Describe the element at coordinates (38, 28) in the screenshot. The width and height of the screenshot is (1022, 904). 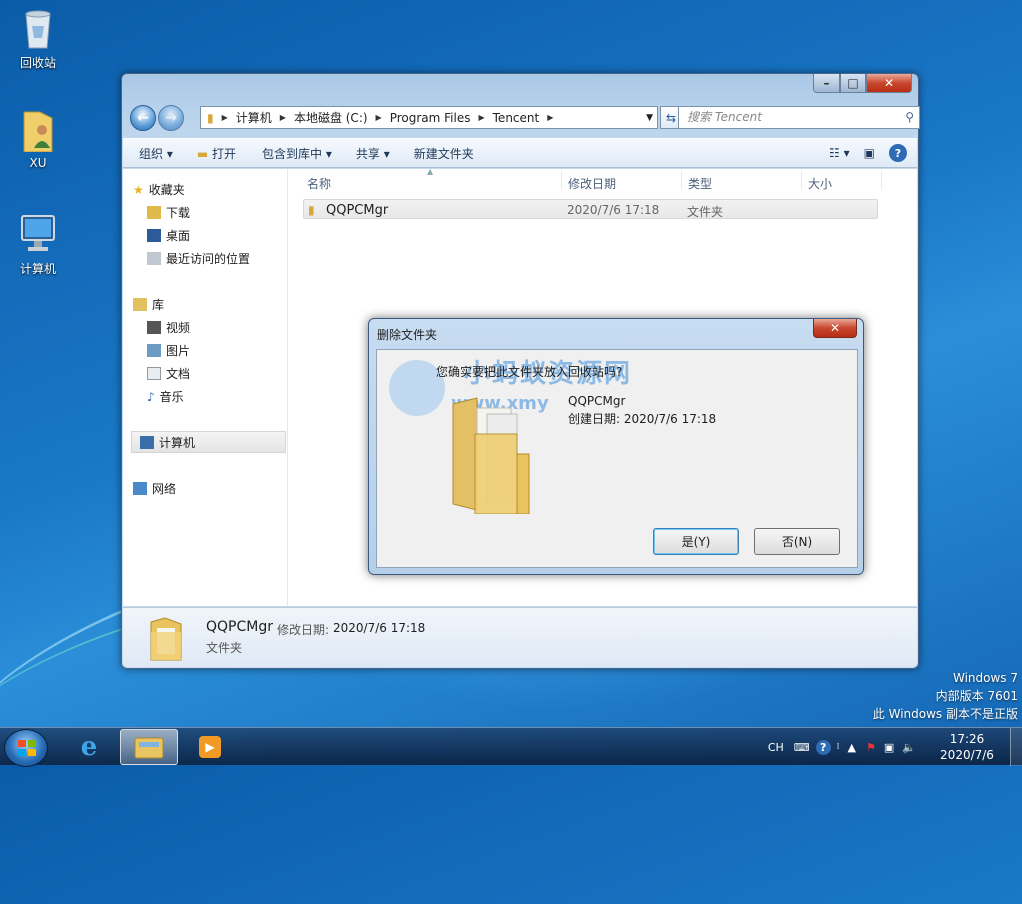
I see `recycle-bin-icon` at that location.